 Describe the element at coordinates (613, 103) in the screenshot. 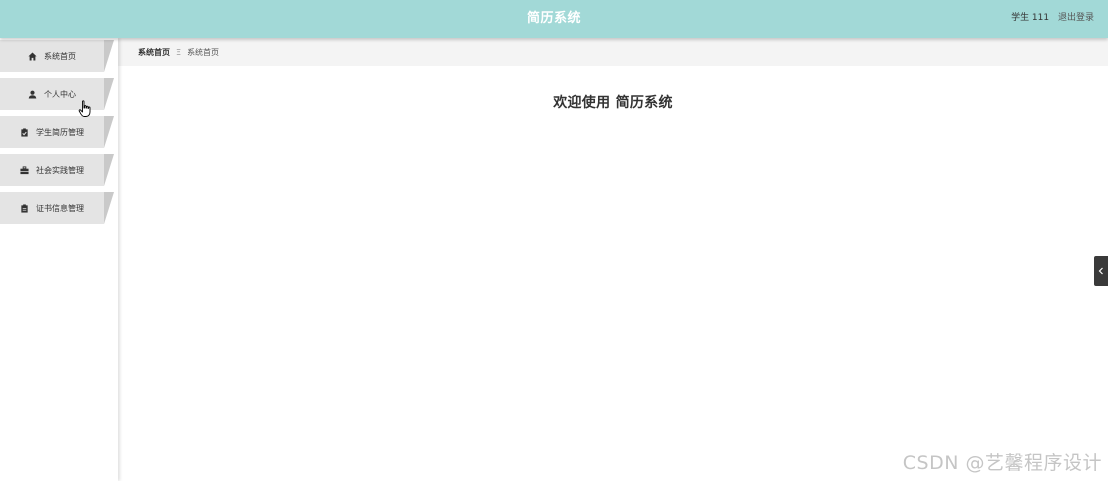

I see `welcome-heading: 欢迎使用 简历系统` at that location.